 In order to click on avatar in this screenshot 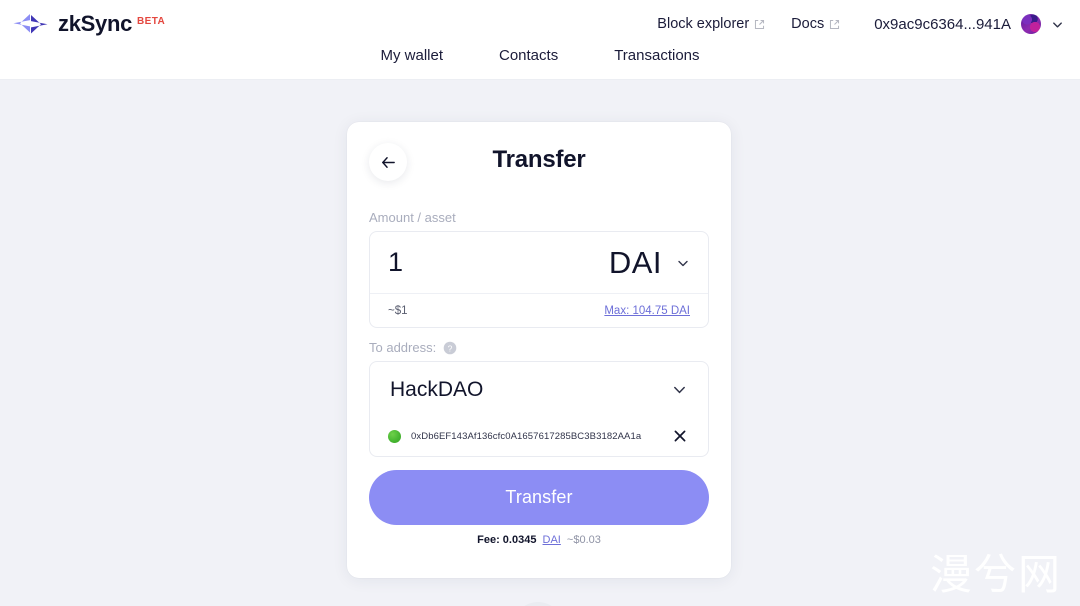, I will do `click(1031, 24)`.